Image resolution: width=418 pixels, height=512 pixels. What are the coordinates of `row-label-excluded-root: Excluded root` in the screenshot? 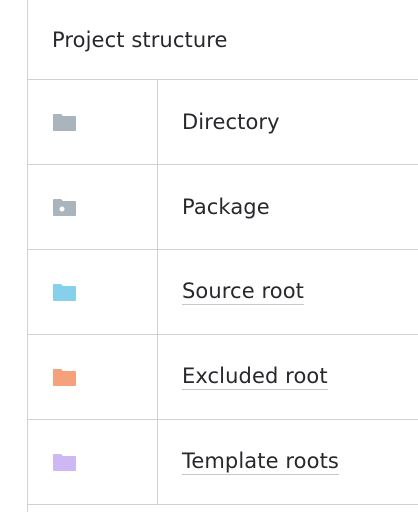 It's located at (255, 377).